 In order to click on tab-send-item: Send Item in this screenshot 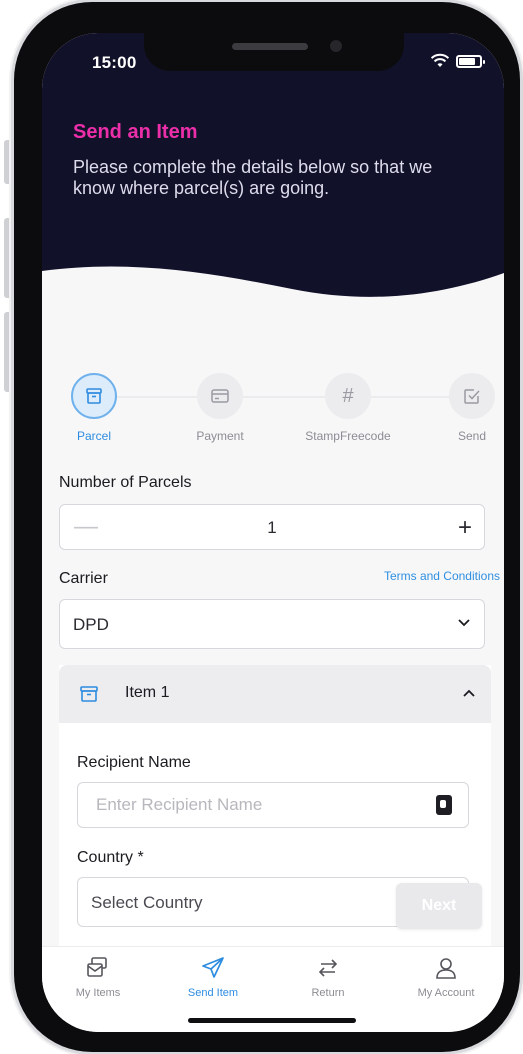, I will do `click(213, 977)`.